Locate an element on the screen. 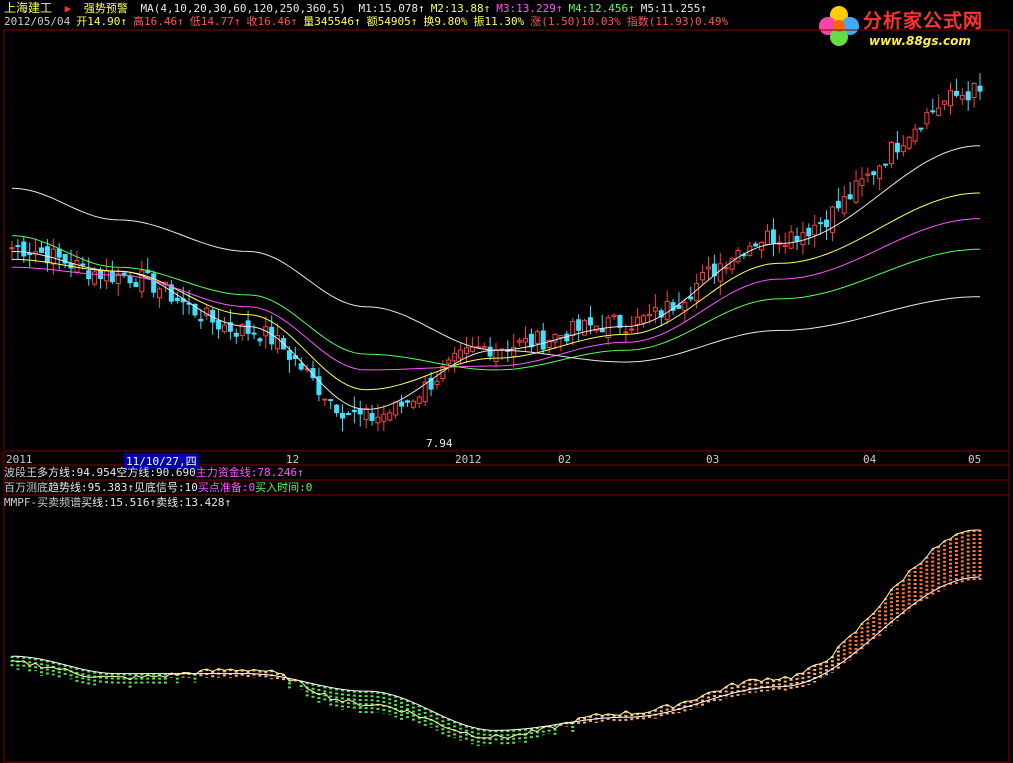 The height and width of the screenshot is (763, 1013). panel-bodongwang-label: 波段王多方线:94.954空方线:90.690主力资金线:78.246↑ is located at coordinates (154, 473).